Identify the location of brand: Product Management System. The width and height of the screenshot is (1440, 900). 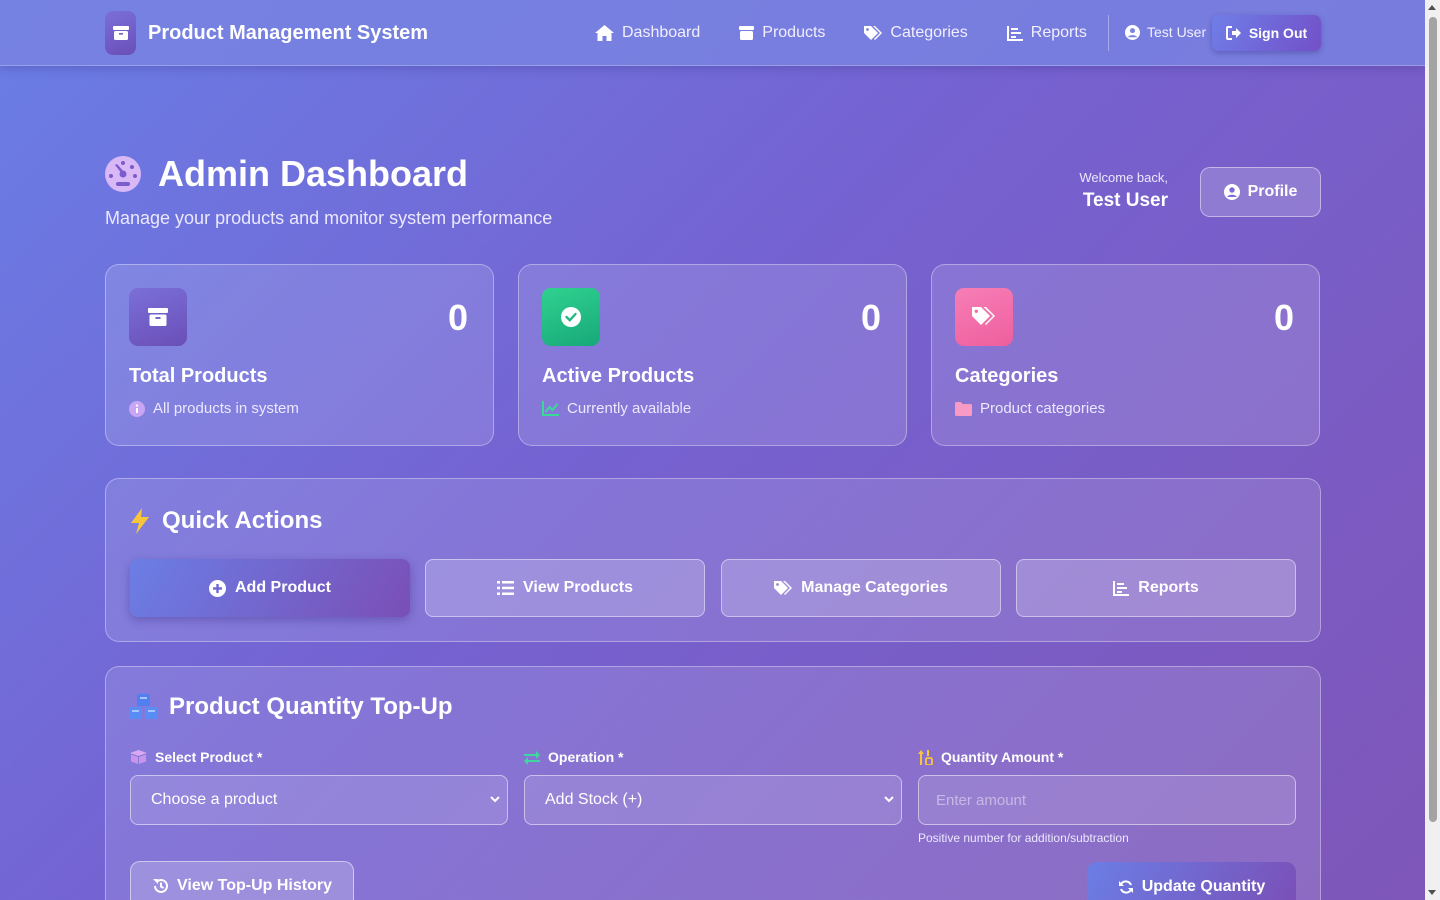
(266, 33).